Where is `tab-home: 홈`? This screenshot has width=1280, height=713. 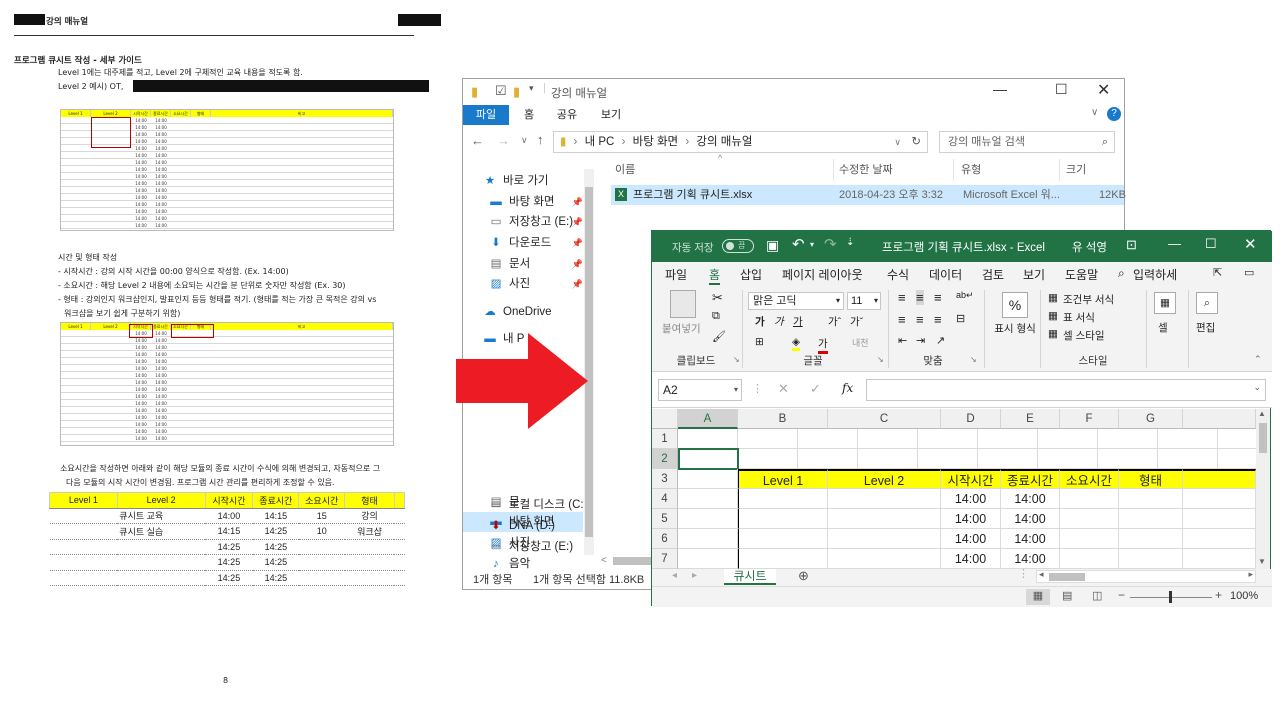
tab-home: 홈 is located at coordinates (715, 275).